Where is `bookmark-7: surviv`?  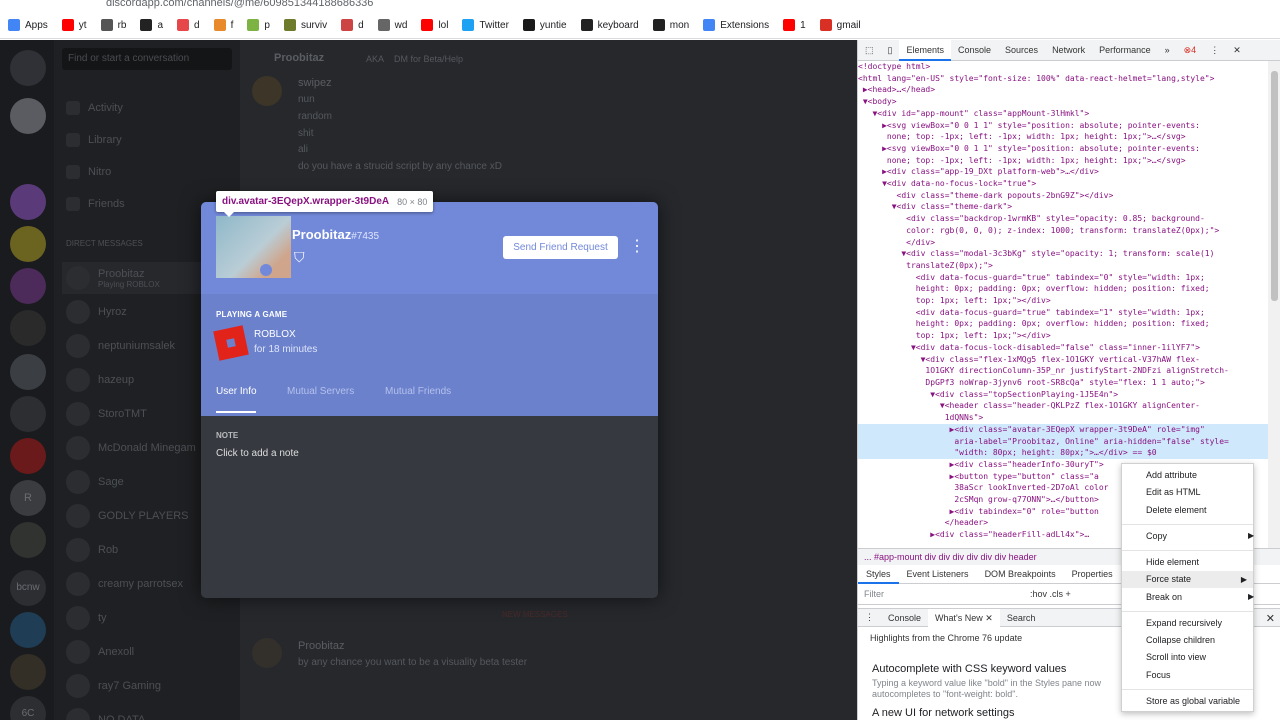
bookmark-7: surviv is located at coordinates (305, 25).